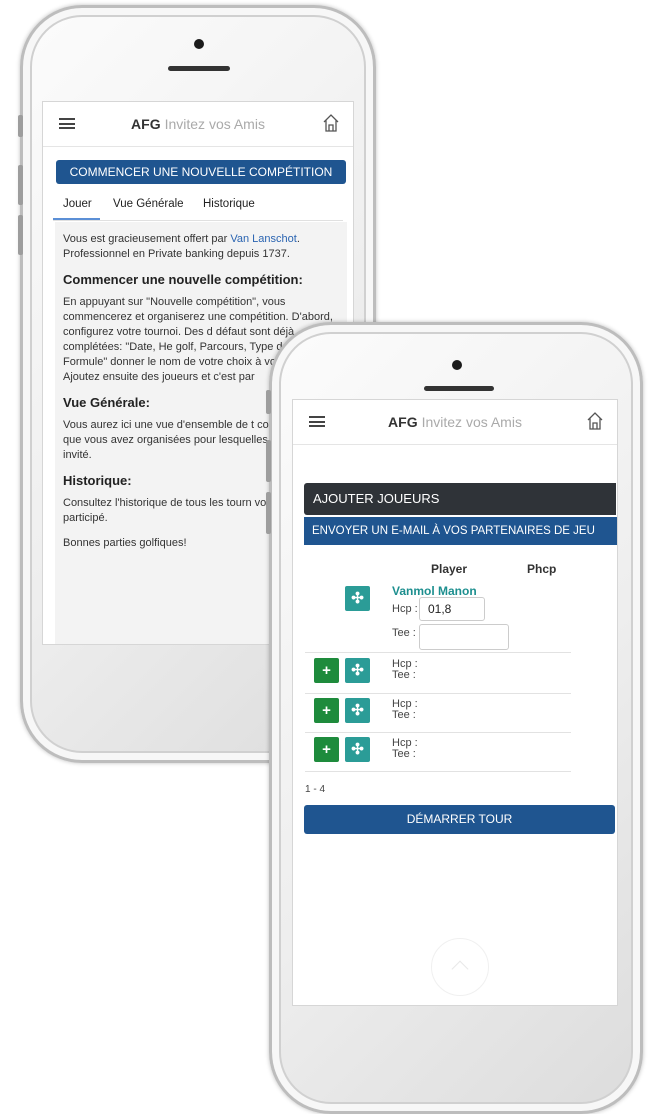 The width and height of the screenshot is (650, 1114). I want to click on column-header-player: Player, so click(449, 569).